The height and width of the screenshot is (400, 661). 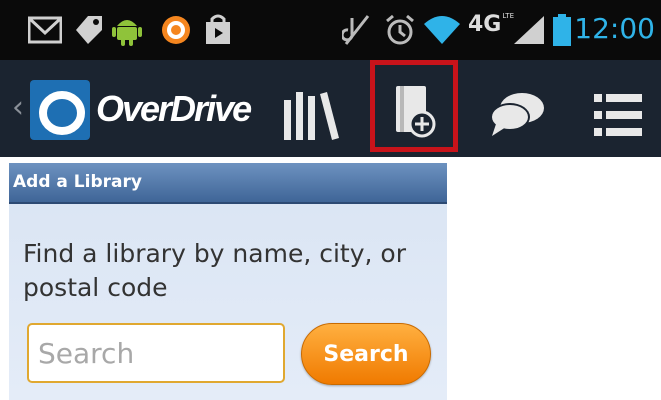 I want to click on gmail-icon, so click(x=45, y=30).